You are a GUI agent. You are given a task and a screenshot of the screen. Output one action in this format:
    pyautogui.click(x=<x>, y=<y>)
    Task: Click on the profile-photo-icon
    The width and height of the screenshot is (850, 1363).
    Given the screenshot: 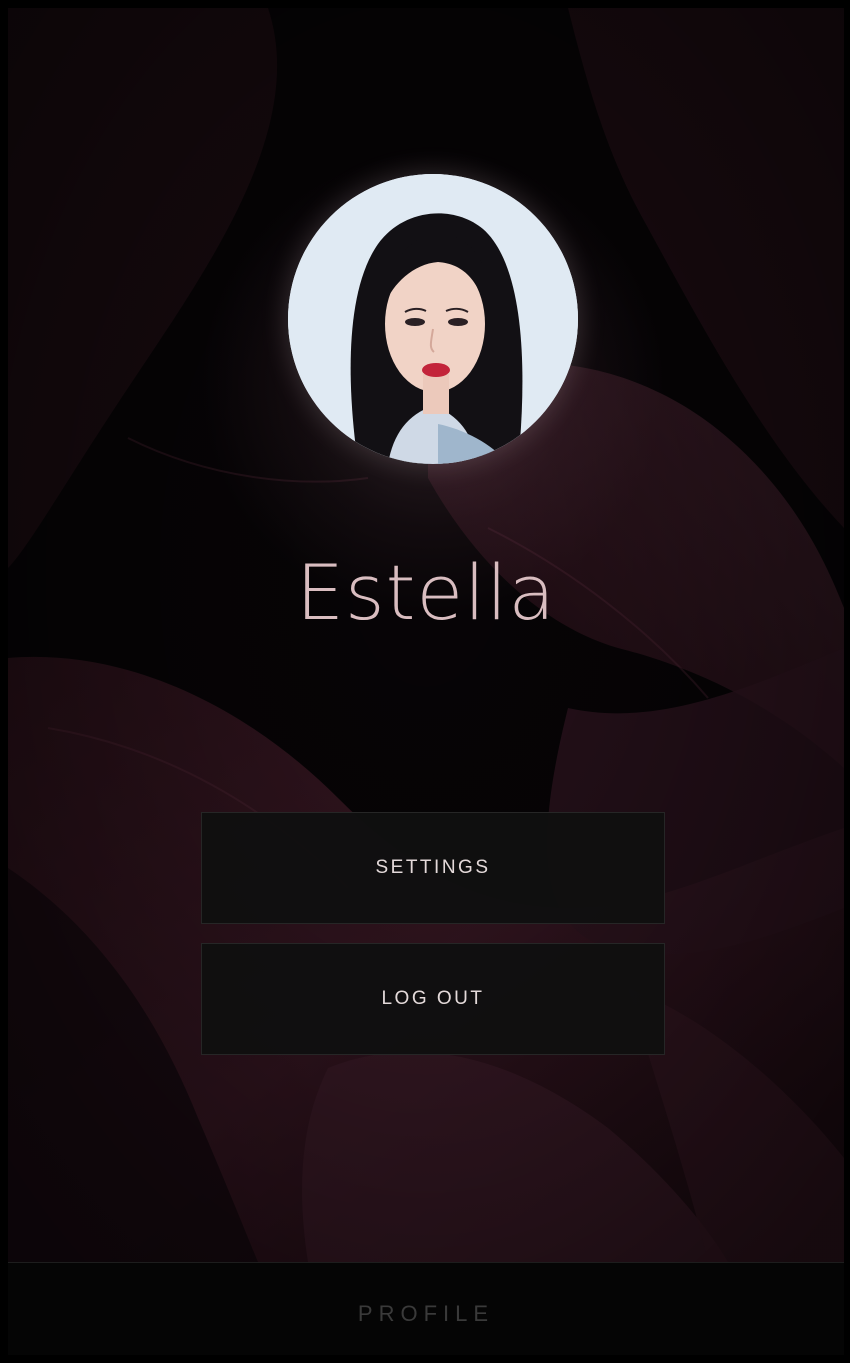 What is the action you would take?
    pyautogui.click(x=433, y=319)
    